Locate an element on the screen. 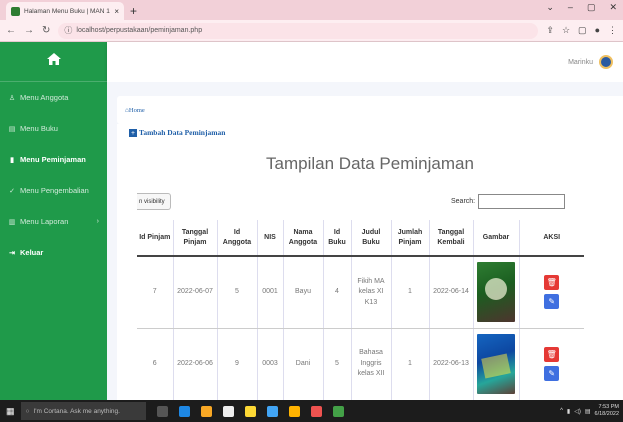 Image resolution: width=623 pixels, height=422 pixels. sidebar-brand is located at coordinates (53, 62).